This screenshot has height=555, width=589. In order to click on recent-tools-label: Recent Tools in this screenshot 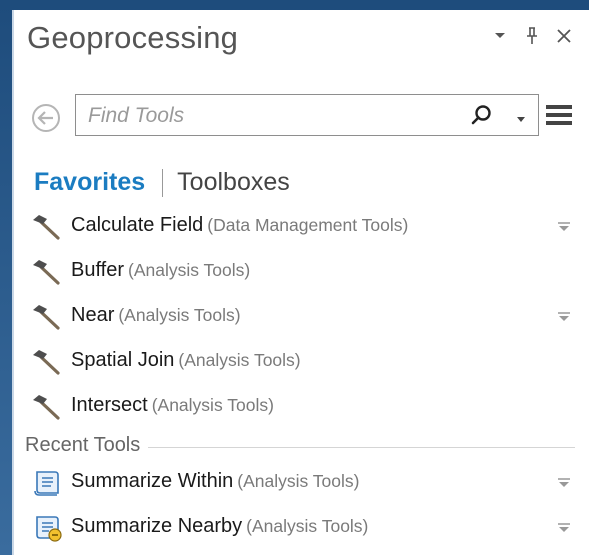, I will do `click(83, 444)`.